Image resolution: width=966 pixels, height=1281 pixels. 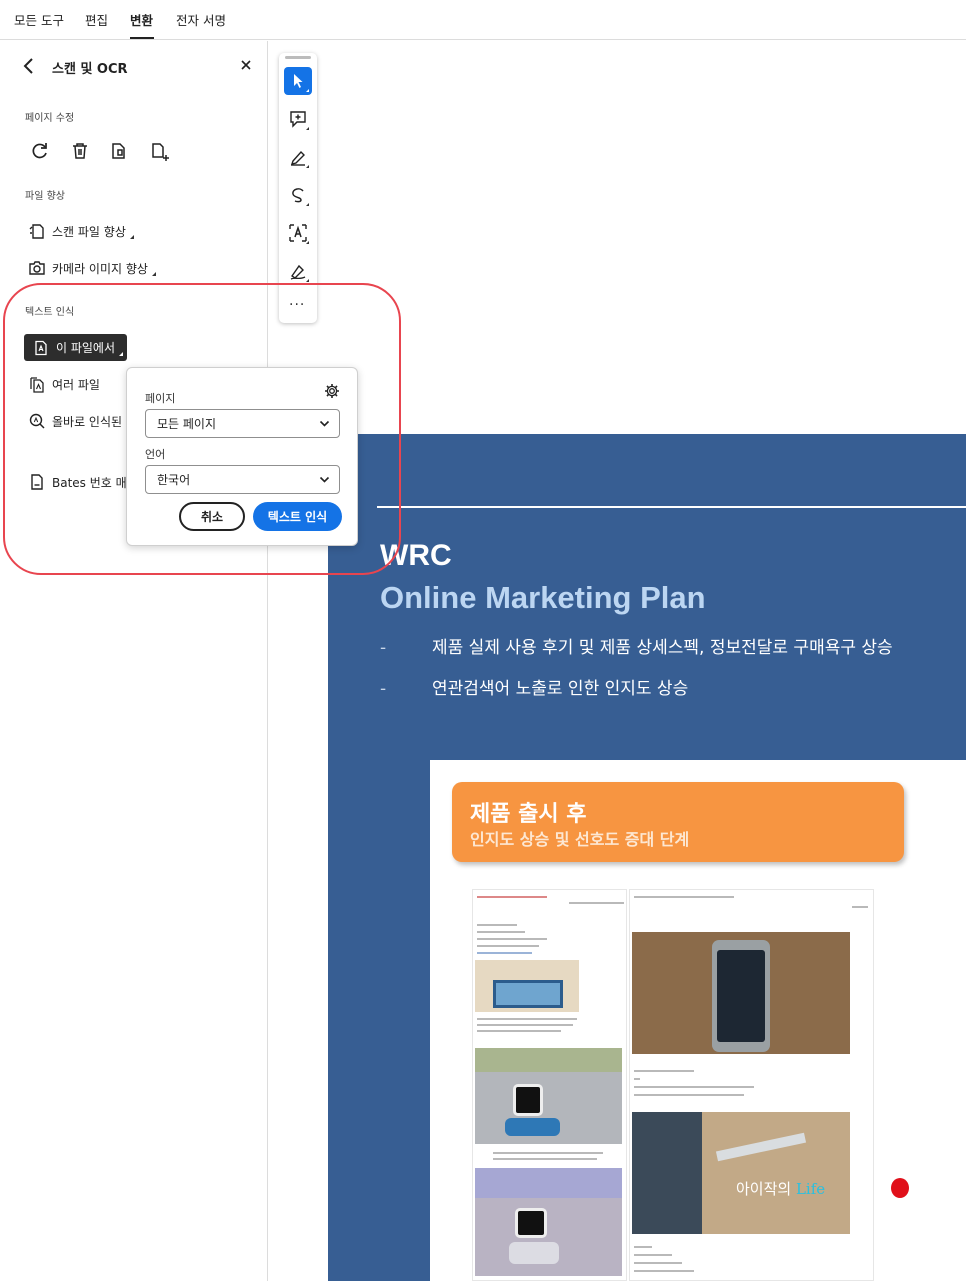 What do you see at coordinates (297, 516) in the screenshot?
I see `recognize-text-button: 텍스트 인식` at bounding box center [297, 516].